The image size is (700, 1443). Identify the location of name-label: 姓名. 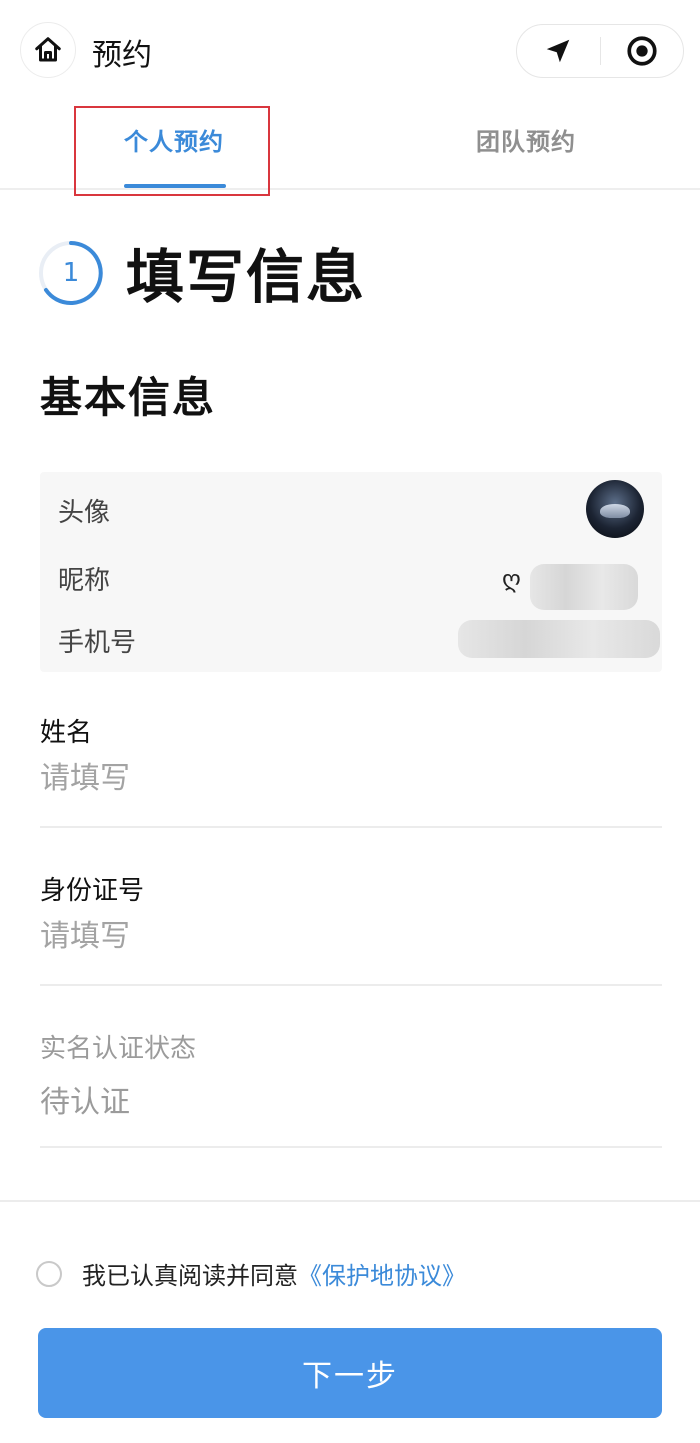
(66, 733).